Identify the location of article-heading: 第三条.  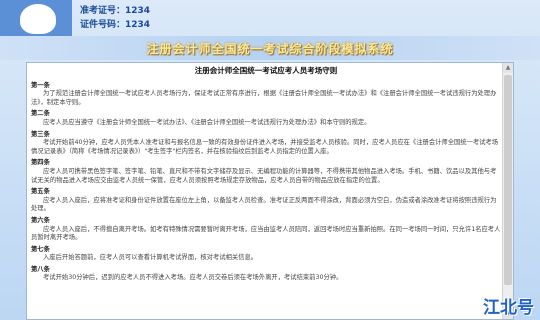
(40, 134).